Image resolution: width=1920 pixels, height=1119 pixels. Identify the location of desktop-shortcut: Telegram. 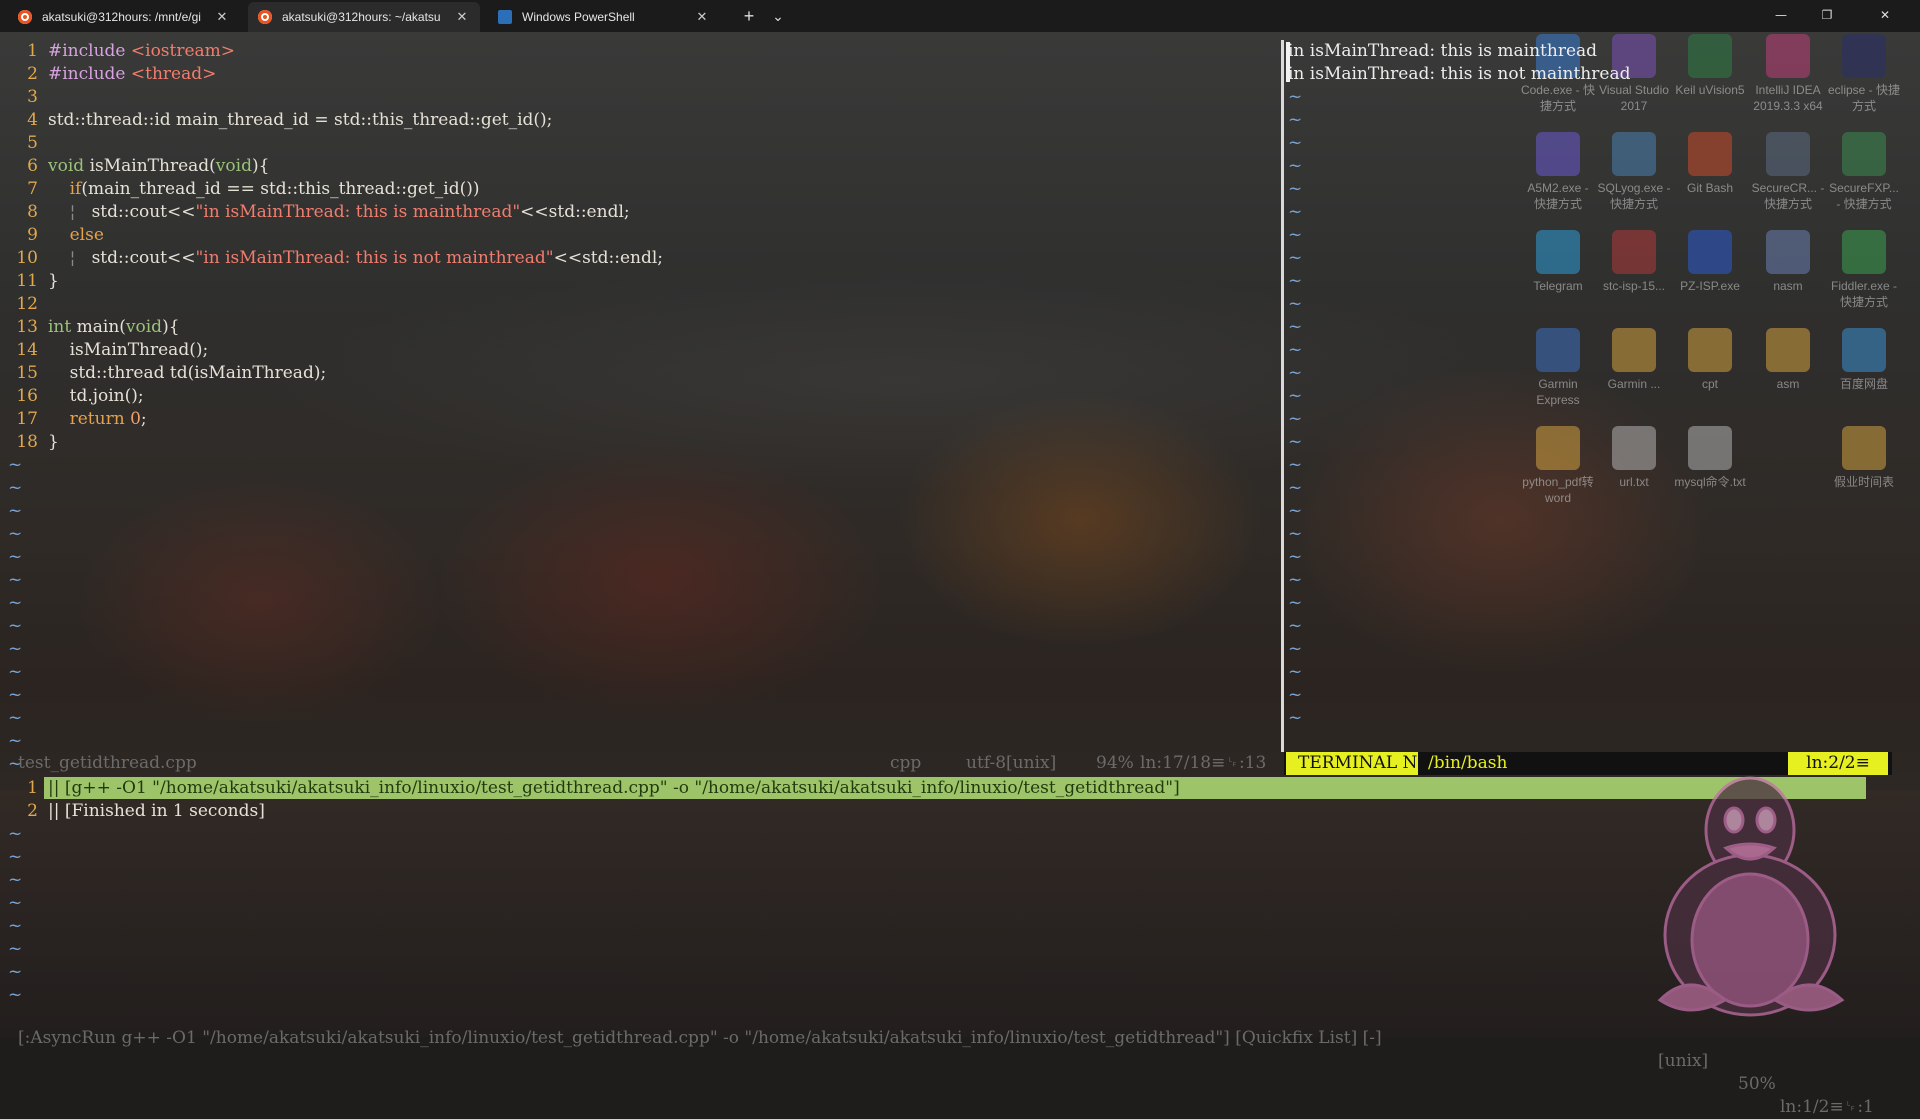
(1558, 262).